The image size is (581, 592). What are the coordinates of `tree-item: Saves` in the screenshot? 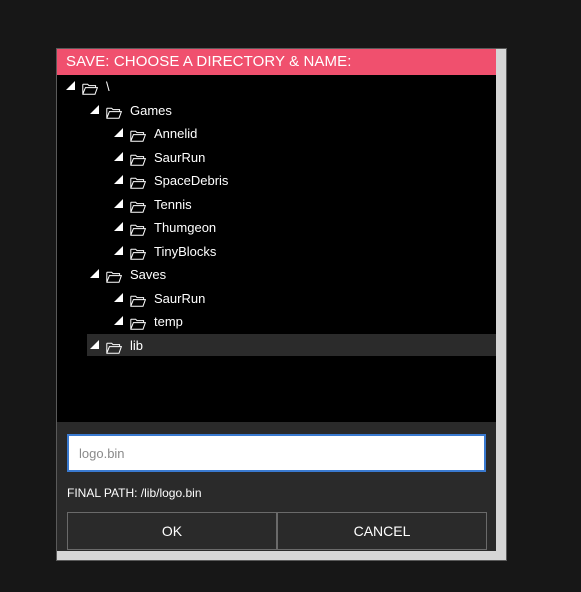 It's located at (128, 274).